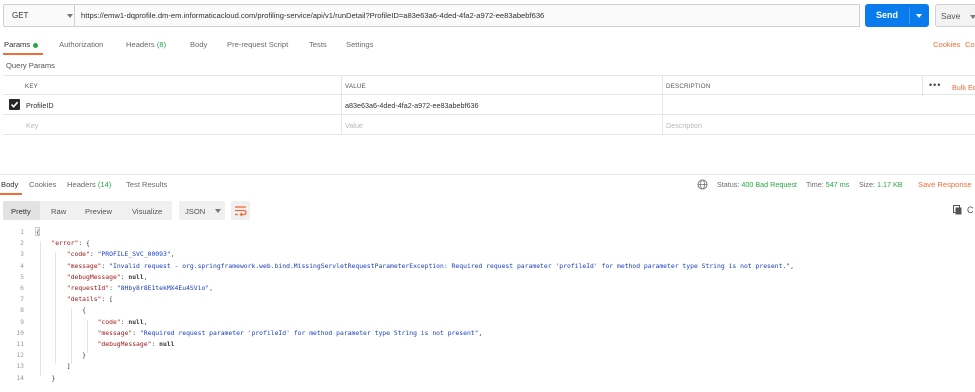 This screenshot has width=975, height=392. I want to click on save-button: Save, so click(955, 15).